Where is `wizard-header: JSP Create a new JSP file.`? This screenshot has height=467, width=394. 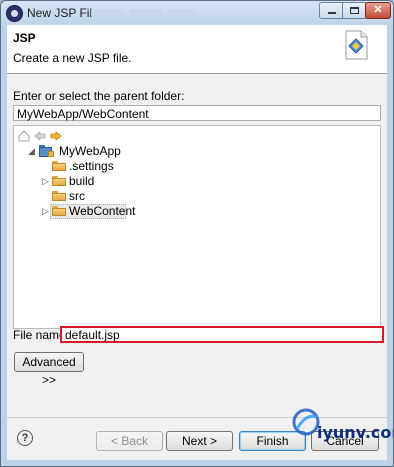
wizard-header: JSP Create a new JSP file. is located at coordinates (197, 49).